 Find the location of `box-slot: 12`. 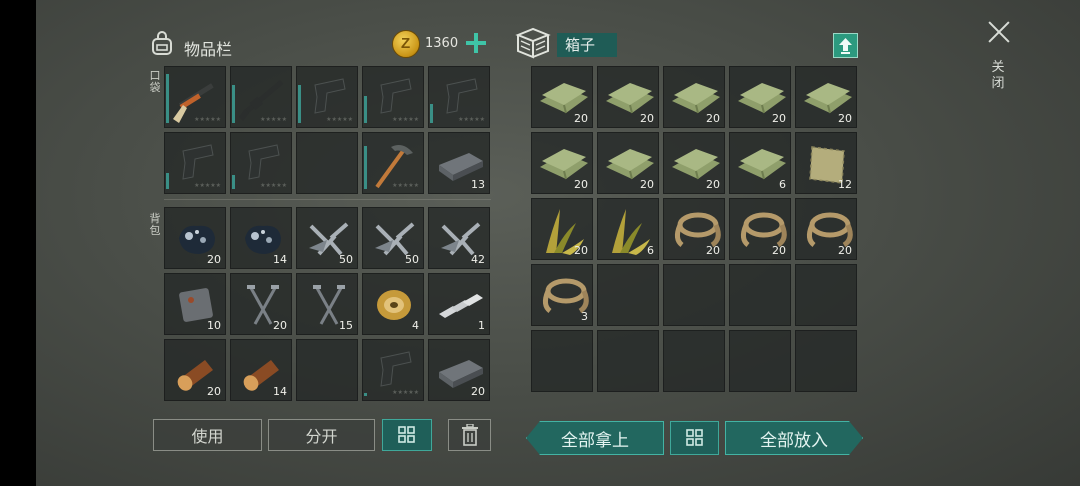

box-slot: 12 is located at coordinates (826, 163).